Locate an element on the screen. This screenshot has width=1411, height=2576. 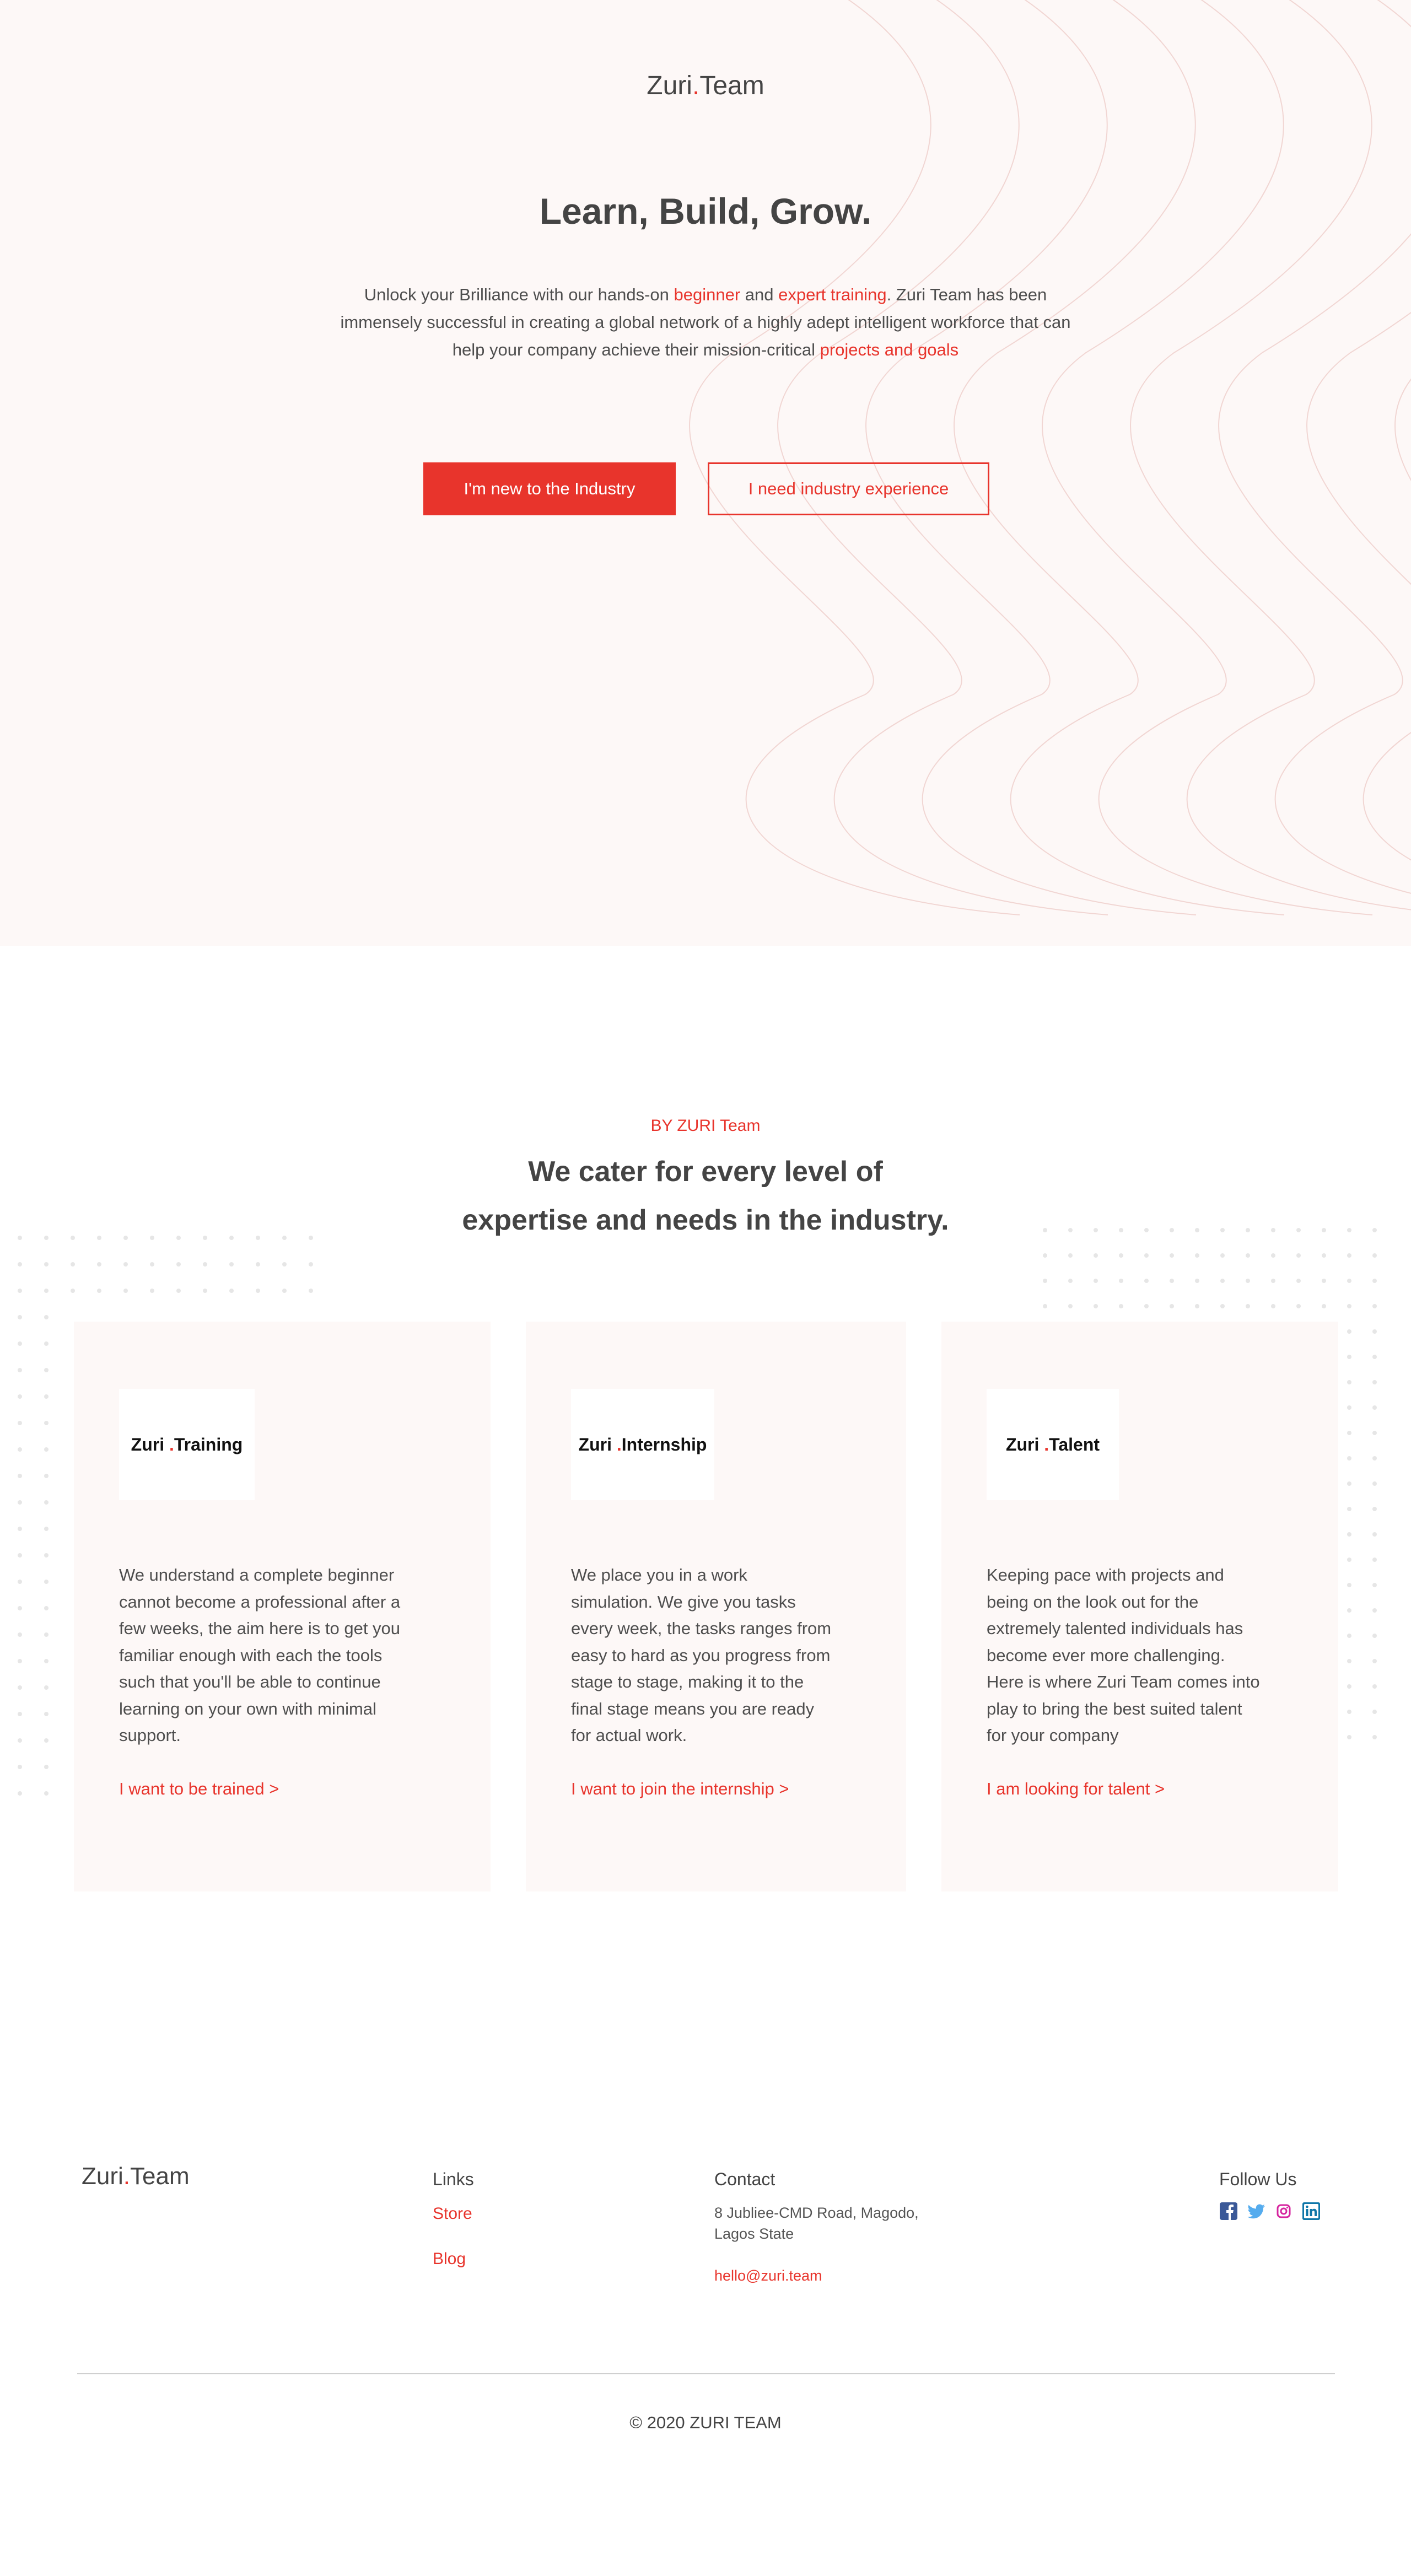
site-logo: Zuri.Team is located at coordinates (705, 86).